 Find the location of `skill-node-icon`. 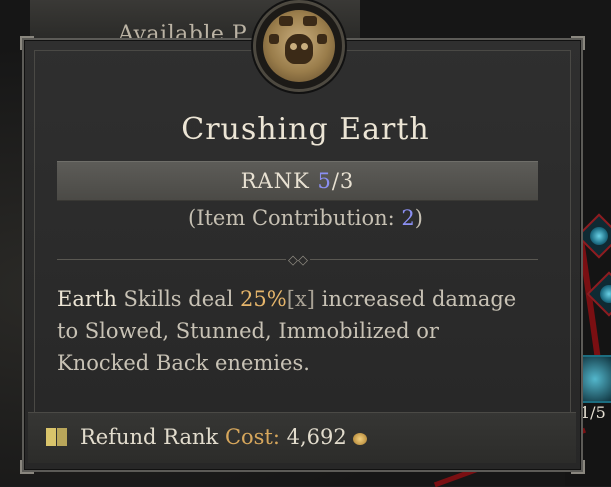

skill-node-icon is located at coordinates (603, 294).